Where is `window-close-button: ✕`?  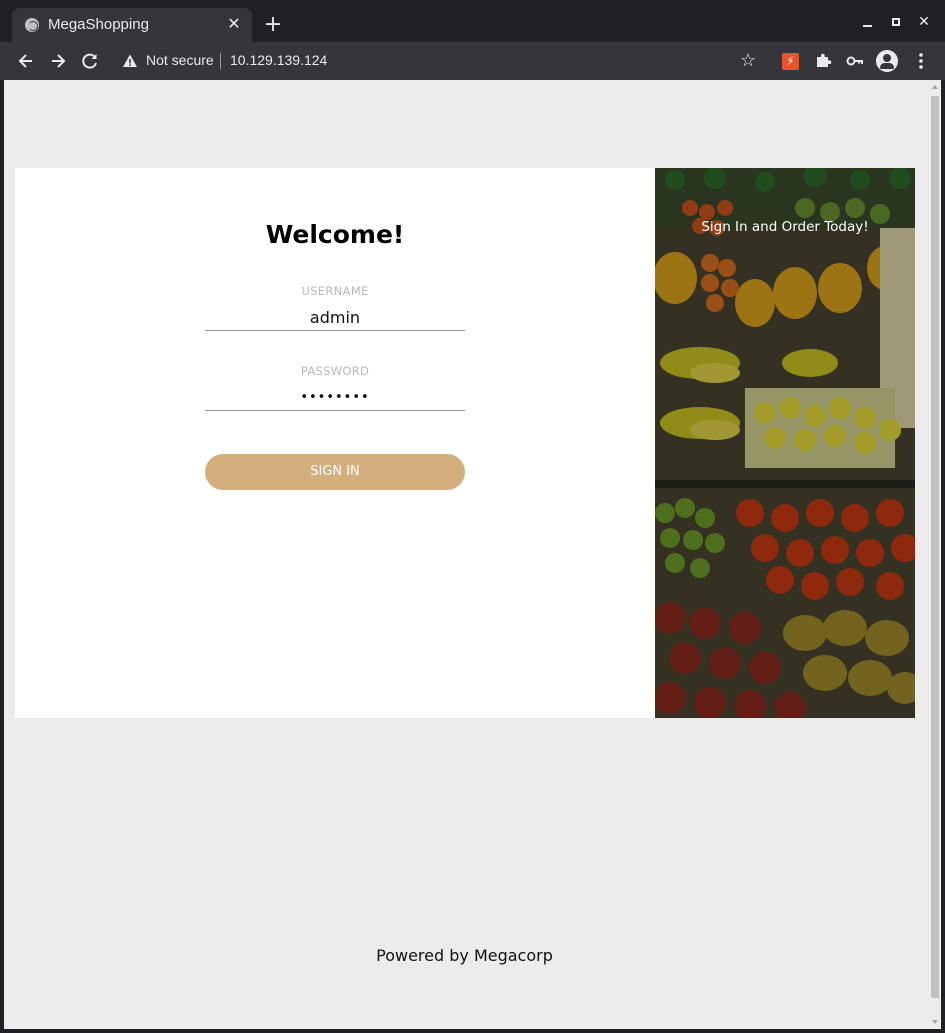
window-close-button: ✕ is located at coordinates (924, 22).